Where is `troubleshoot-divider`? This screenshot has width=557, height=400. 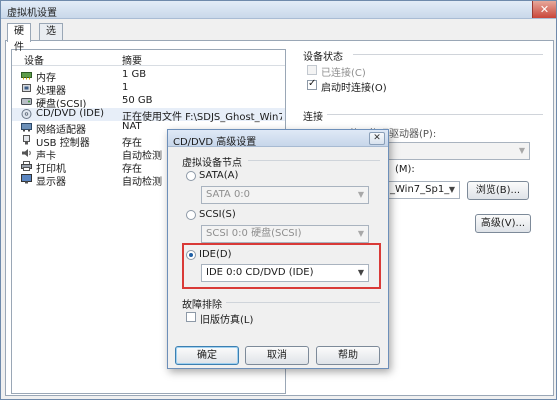
troubleshoot-divider is located at coordinates (303, 302).